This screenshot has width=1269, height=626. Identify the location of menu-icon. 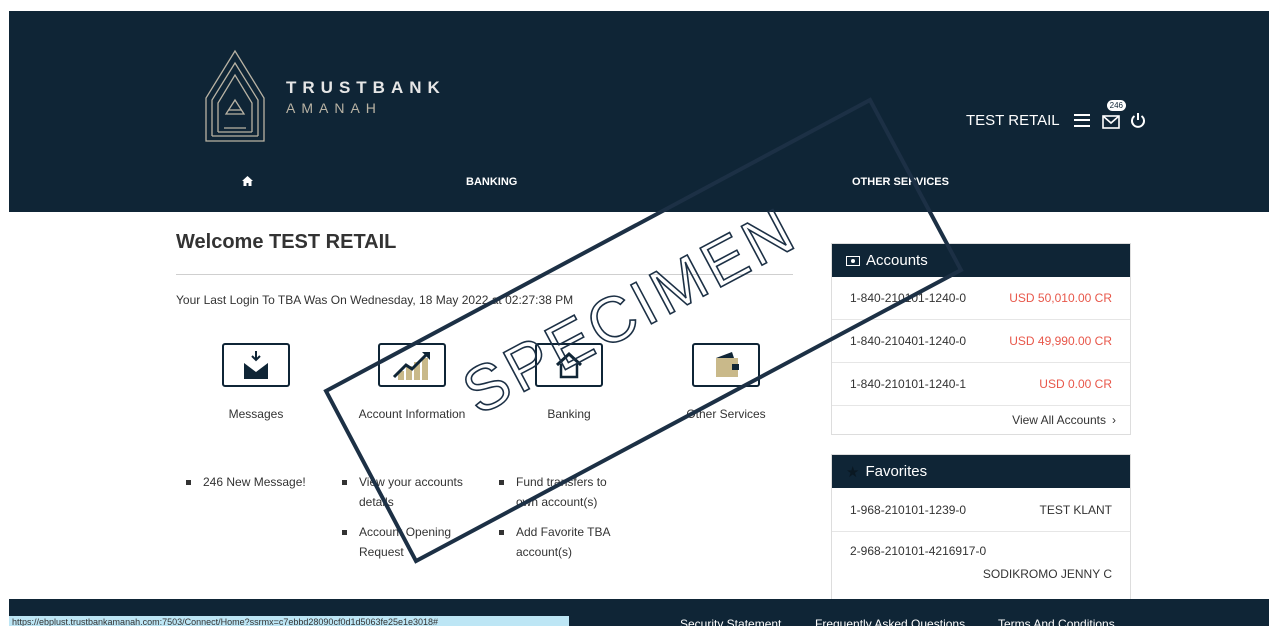
(1081, 120).